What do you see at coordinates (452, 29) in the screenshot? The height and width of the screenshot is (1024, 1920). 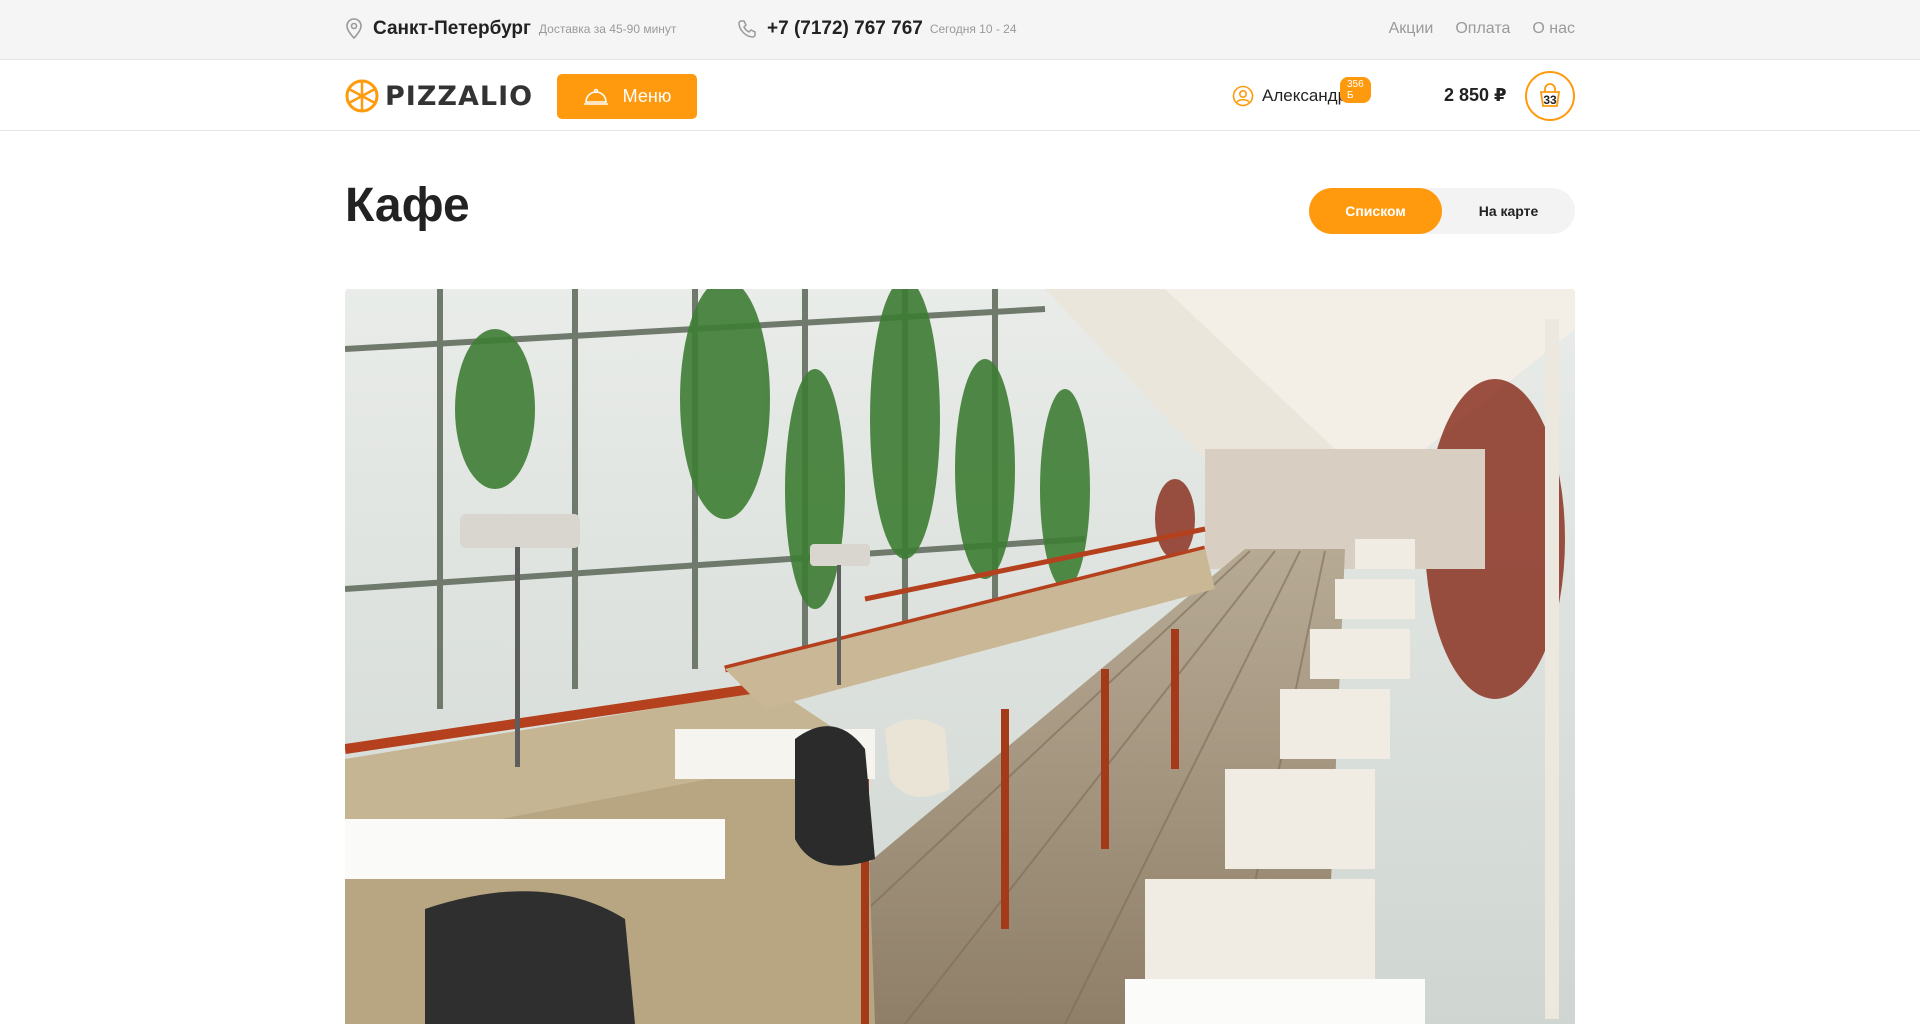 I see `city-name: Санкт-Петербург` at bounding box center [452, 29].